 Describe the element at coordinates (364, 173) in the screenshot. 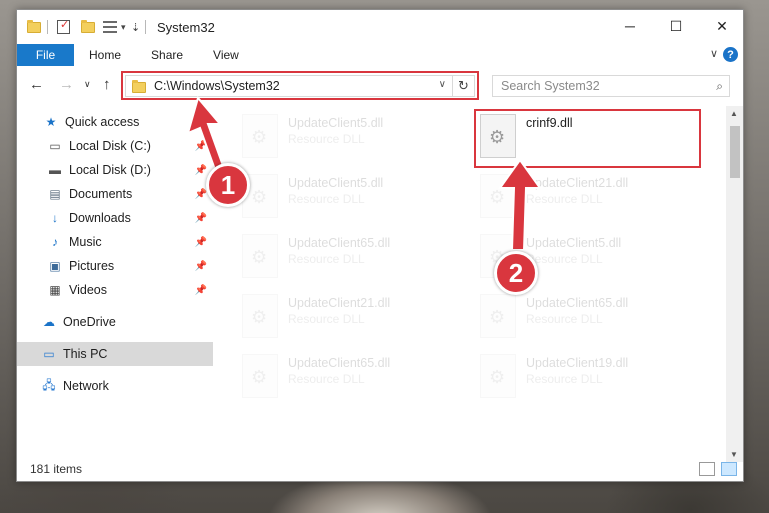

I see `annotation-arrows` at that location.